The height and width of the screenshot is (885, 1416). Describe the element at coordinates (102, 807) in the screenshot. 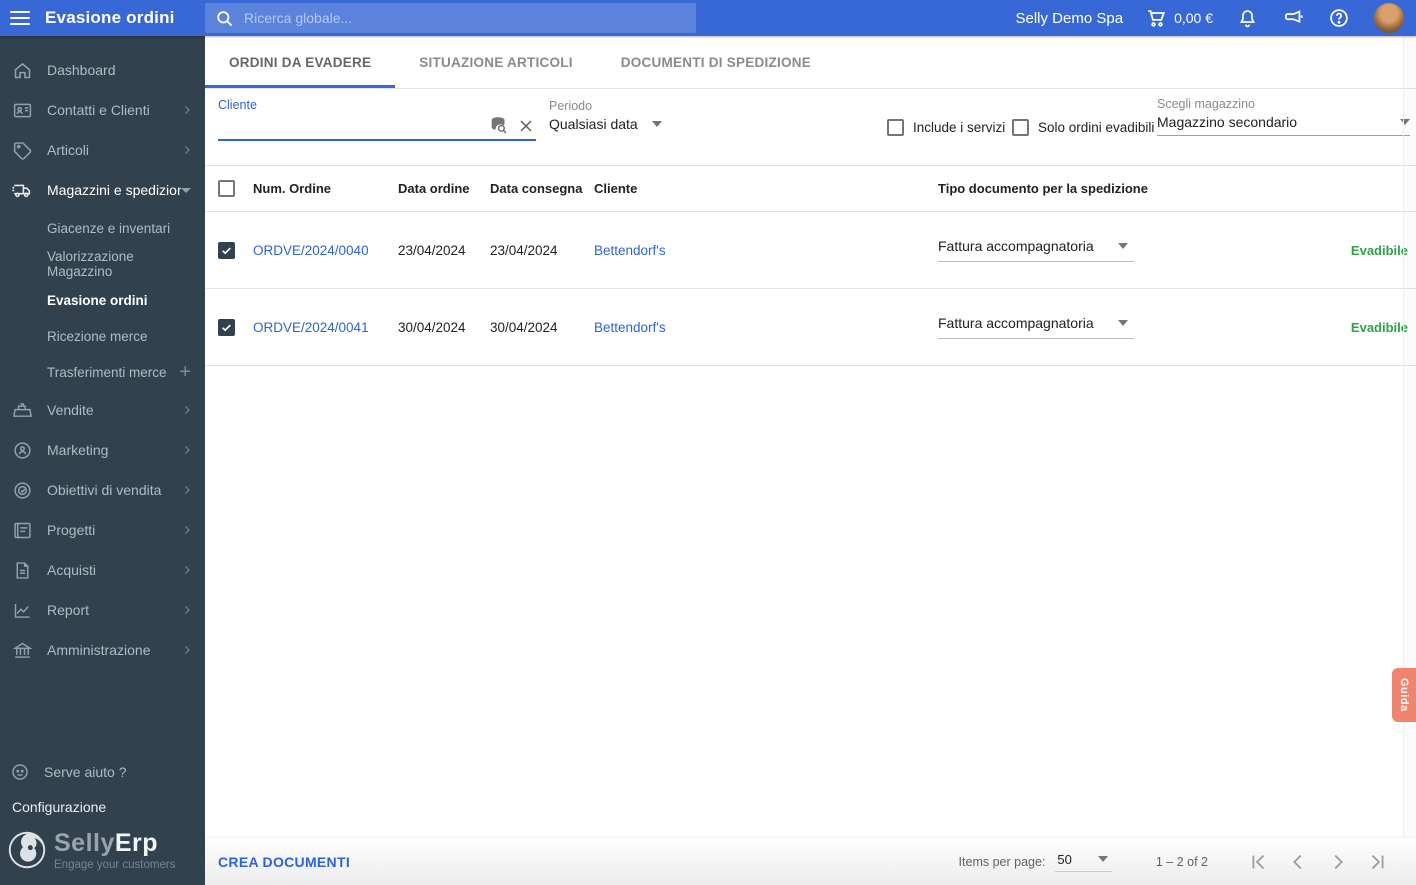

I see `configuration-link: Configurazione` at that location.